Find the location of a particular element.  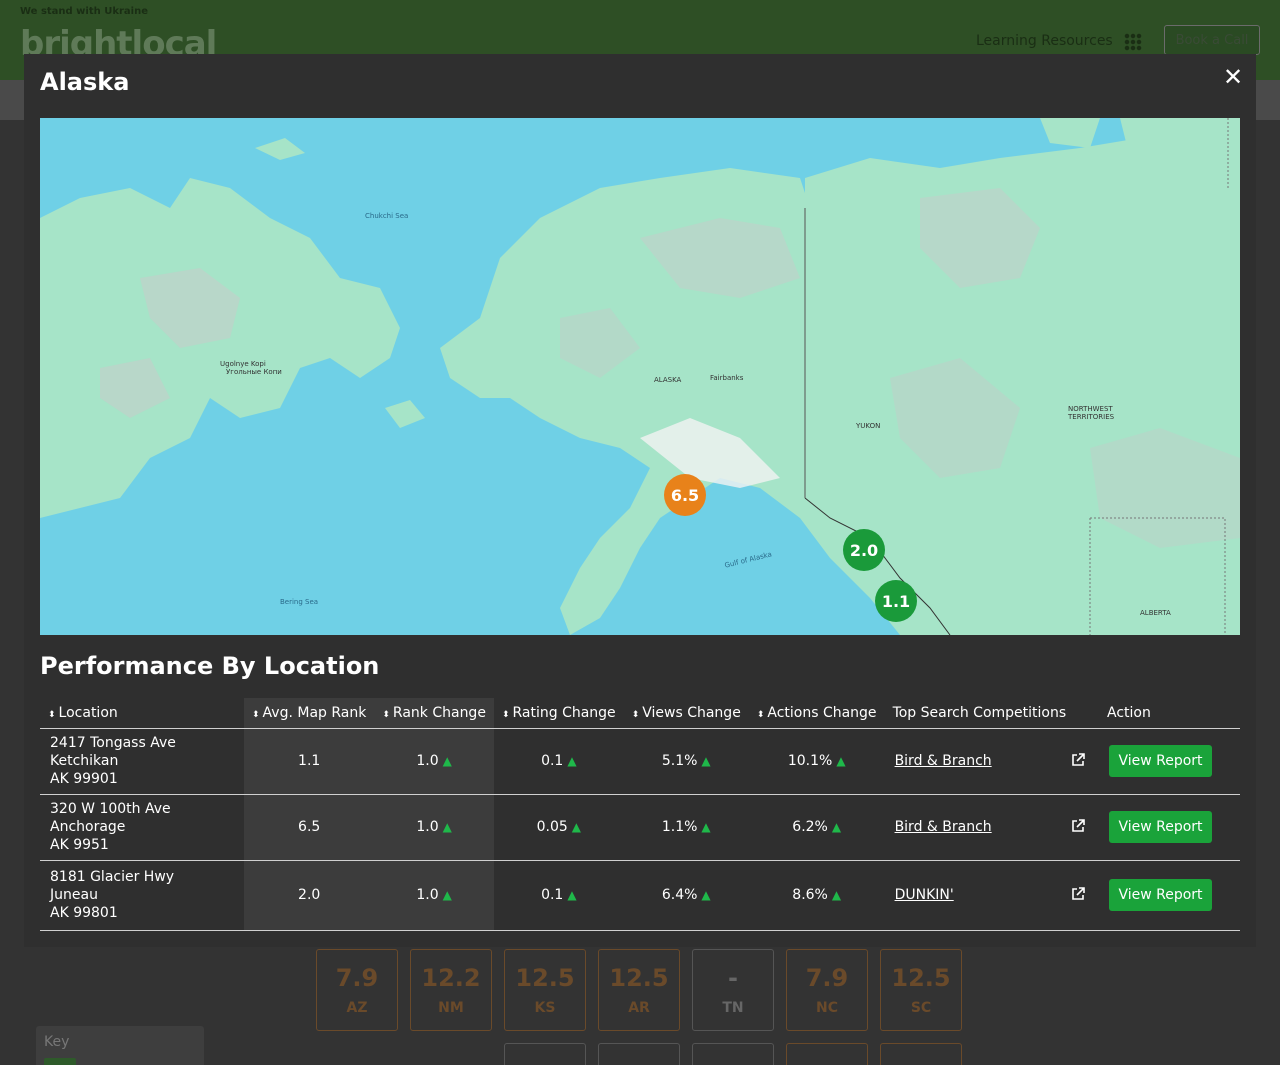

map-marker-ketchikan: 1.1 is located at coordinates (896, 601).